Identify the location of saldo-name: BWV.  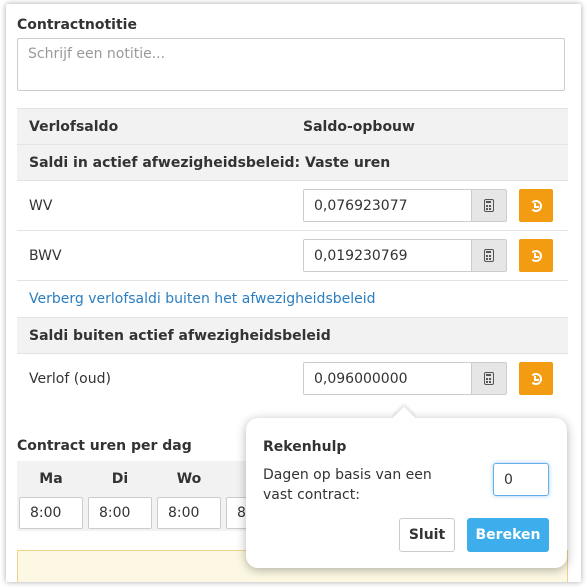
(154, 255).